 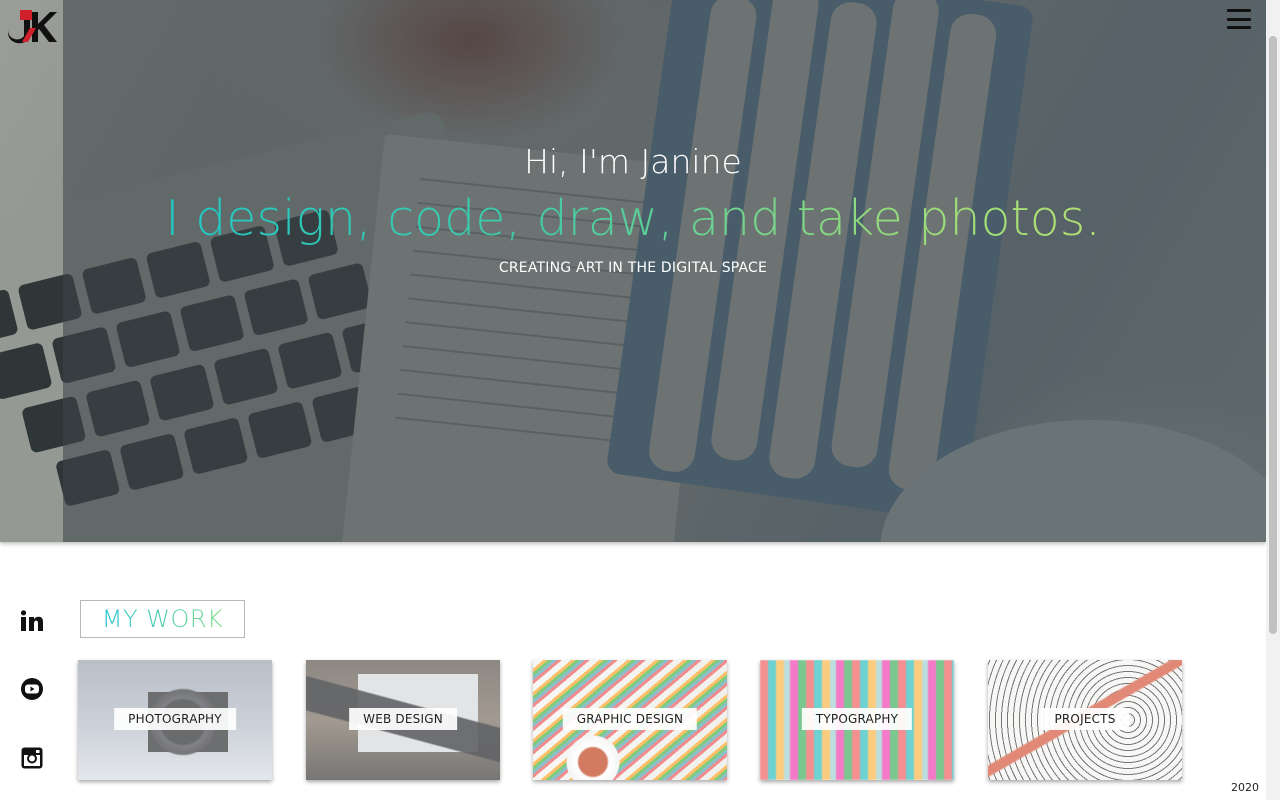 I want to click on instagram-icon, so click(x=32, y=758).